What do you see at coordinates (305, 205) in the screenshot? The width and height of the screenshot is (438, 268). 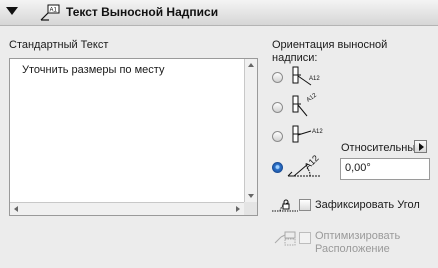 I see `fix-angle-checkbox` at bounding box center [305, 205].